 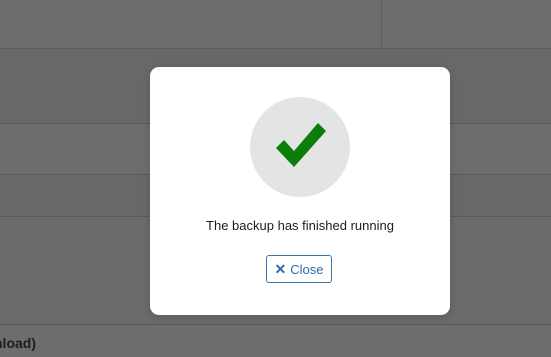 I want to click on checkmark-icon, so click(x=301, y=145).